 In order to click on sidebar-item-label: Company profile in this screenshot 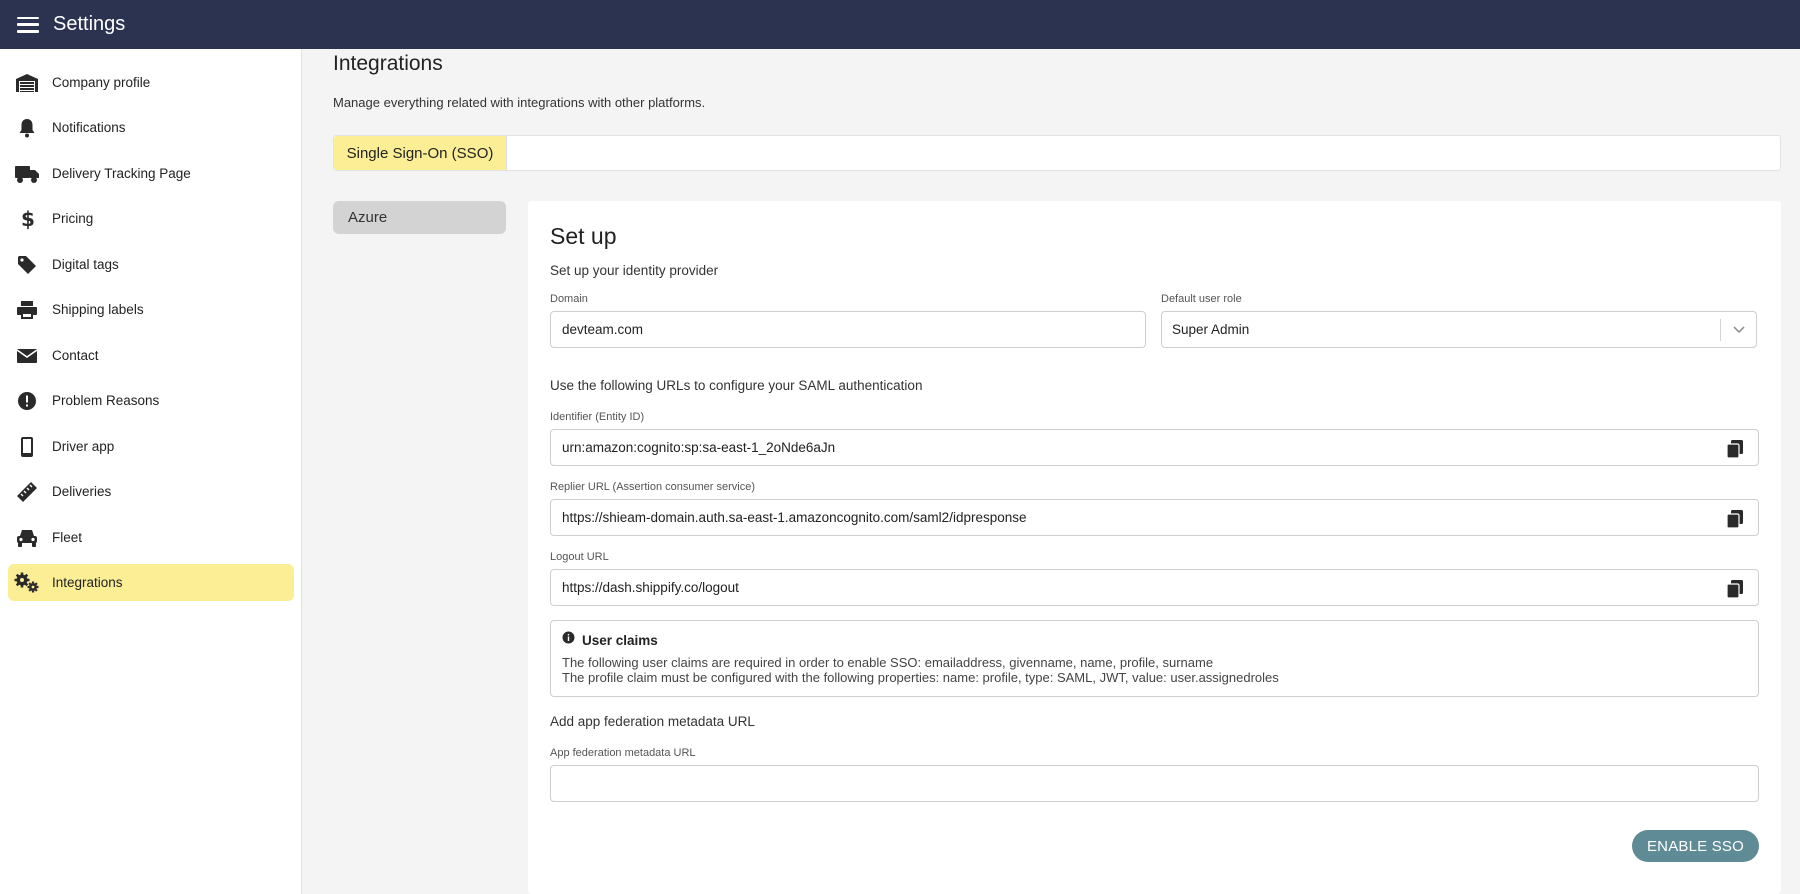, I will do `click(101, 82)`.